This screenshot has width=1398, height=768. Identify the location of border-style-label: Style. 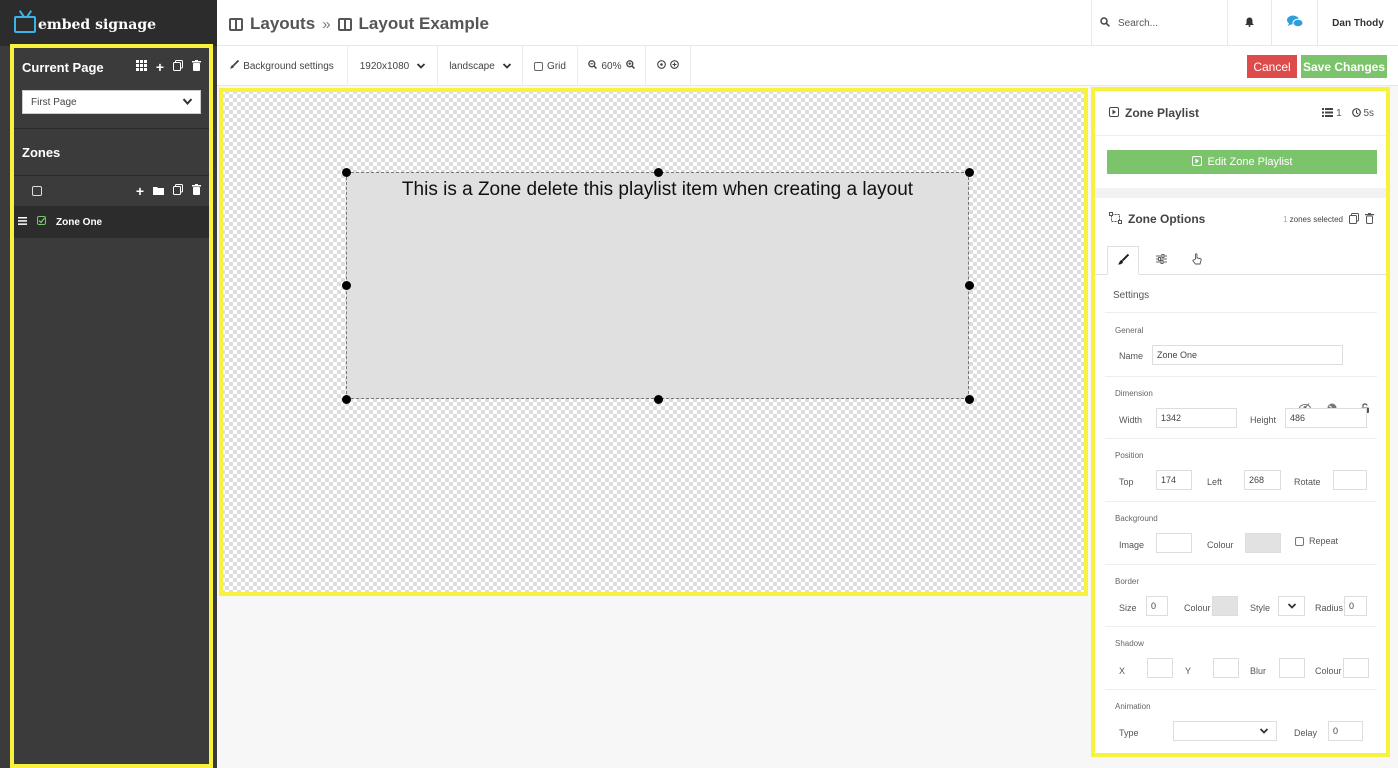
(1260, 608).